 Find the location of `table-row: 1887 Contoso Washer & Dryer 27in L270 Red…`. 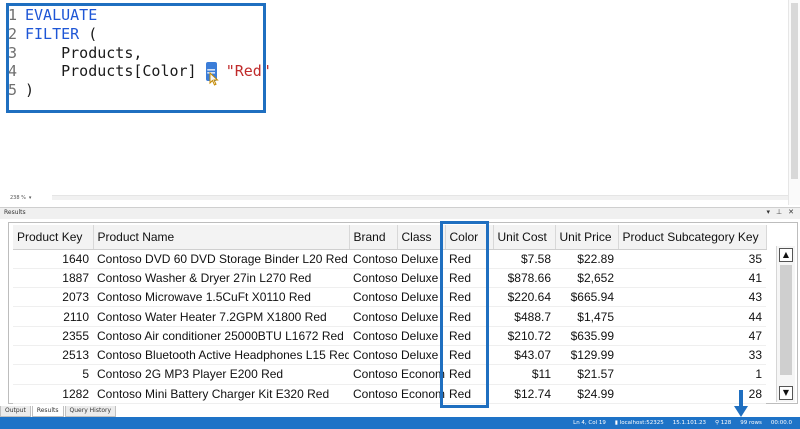

table-row: 1887 Contoso Washer & Dryer 27in L270 Red… is located at coordinates (389, 278).